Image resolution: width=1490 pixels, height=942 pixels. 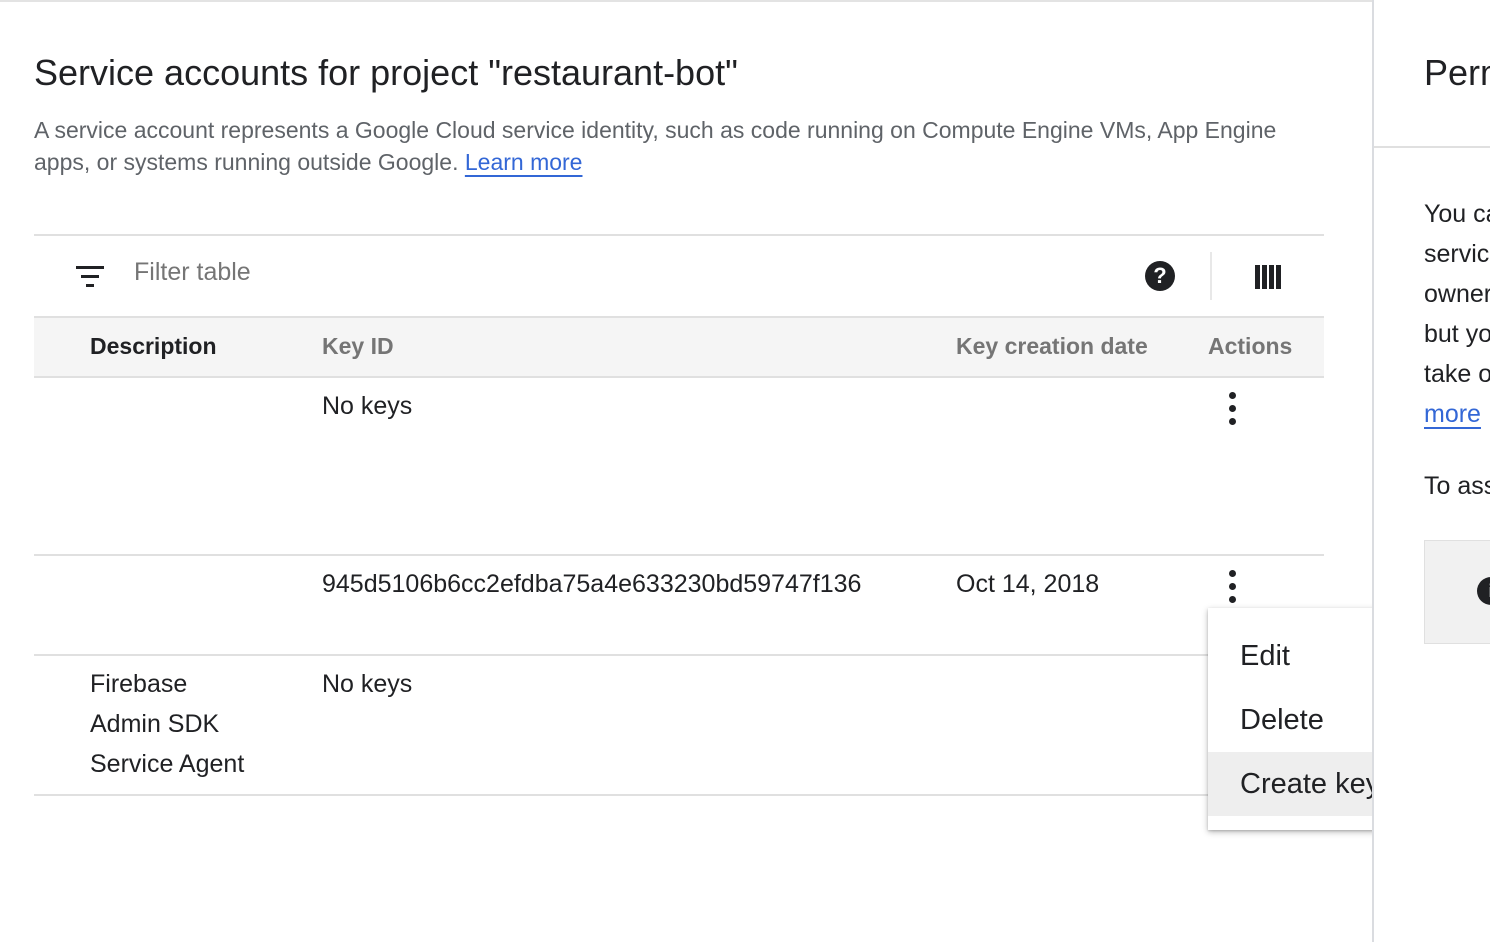 I want to click on side-panel-divider, so click(x=1432, y=147).